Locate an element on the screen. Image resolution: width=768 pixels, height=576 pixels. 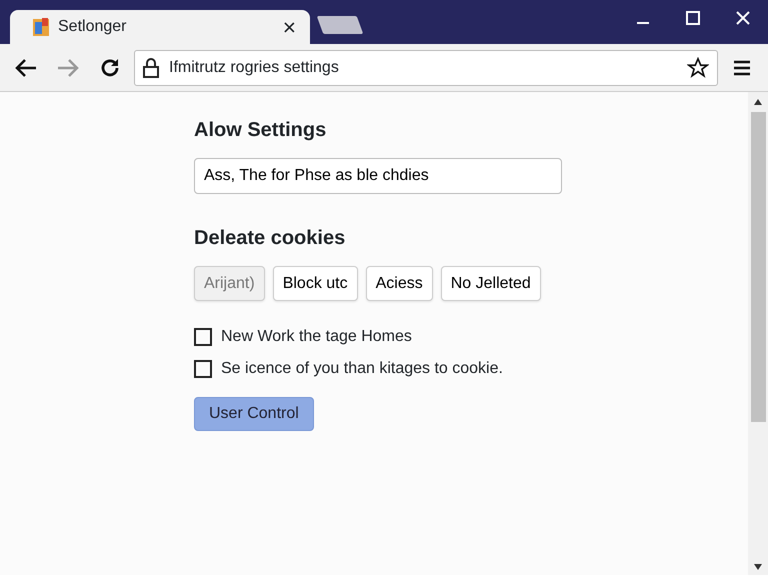
option-button: Block utc is located at coordinates (315, 283).